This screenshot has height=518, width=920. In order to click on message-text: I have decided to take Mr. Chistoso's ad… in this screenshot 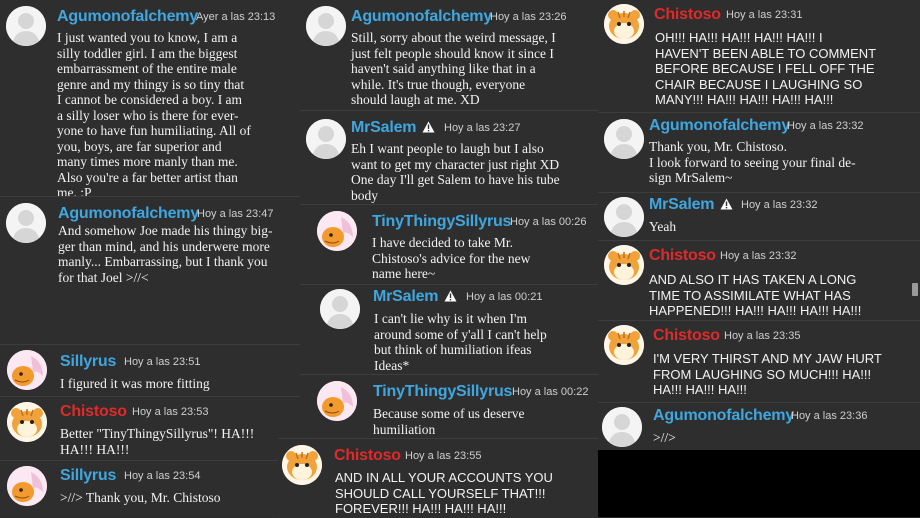, I will do `click(451, 258)`.